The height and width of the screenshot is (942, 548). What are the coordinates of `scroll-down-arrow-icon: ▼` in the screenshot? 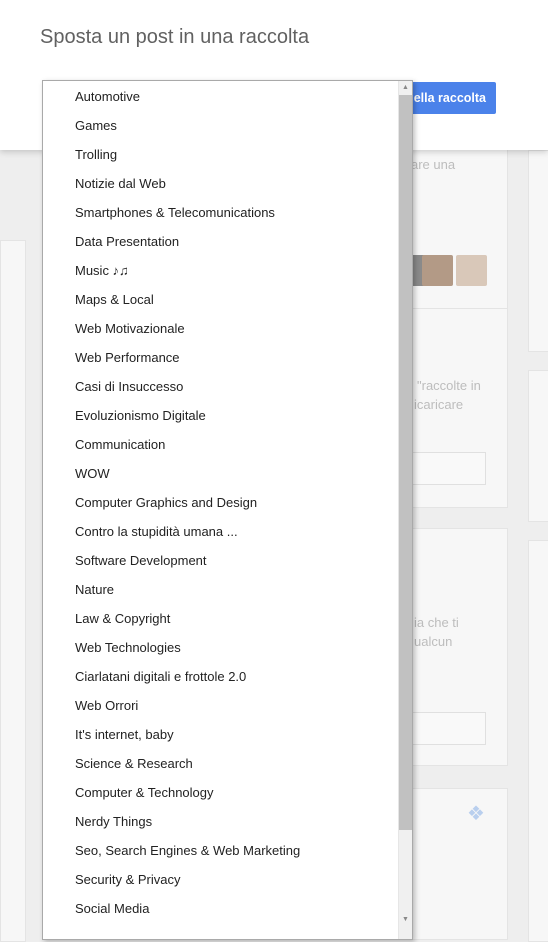 It's located at (405, 920).